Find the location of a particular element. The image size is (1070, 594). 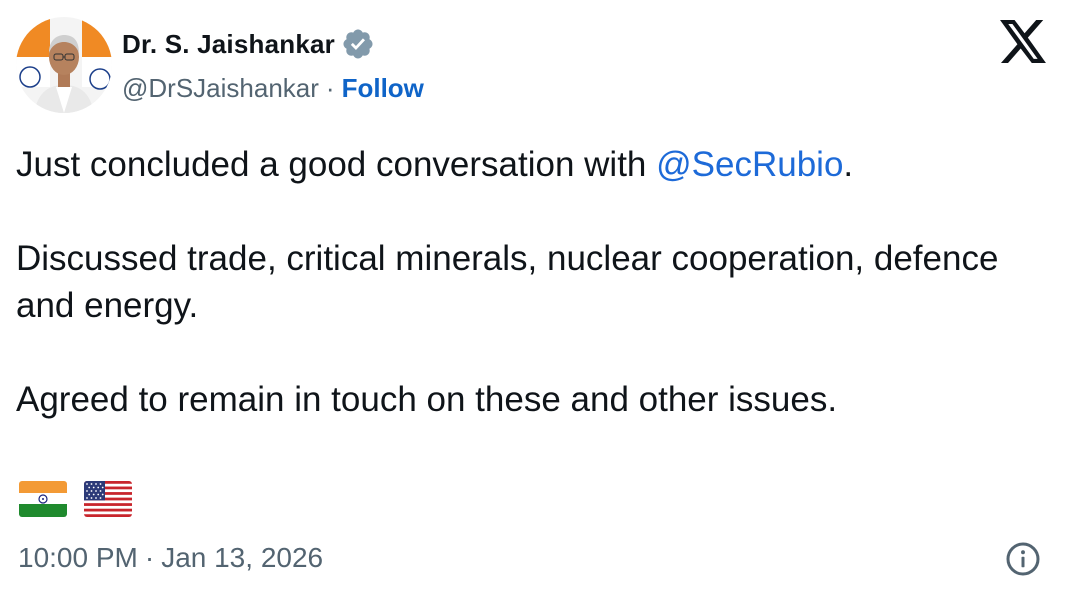

flag-india-icon is located at coordinates (43, 499).